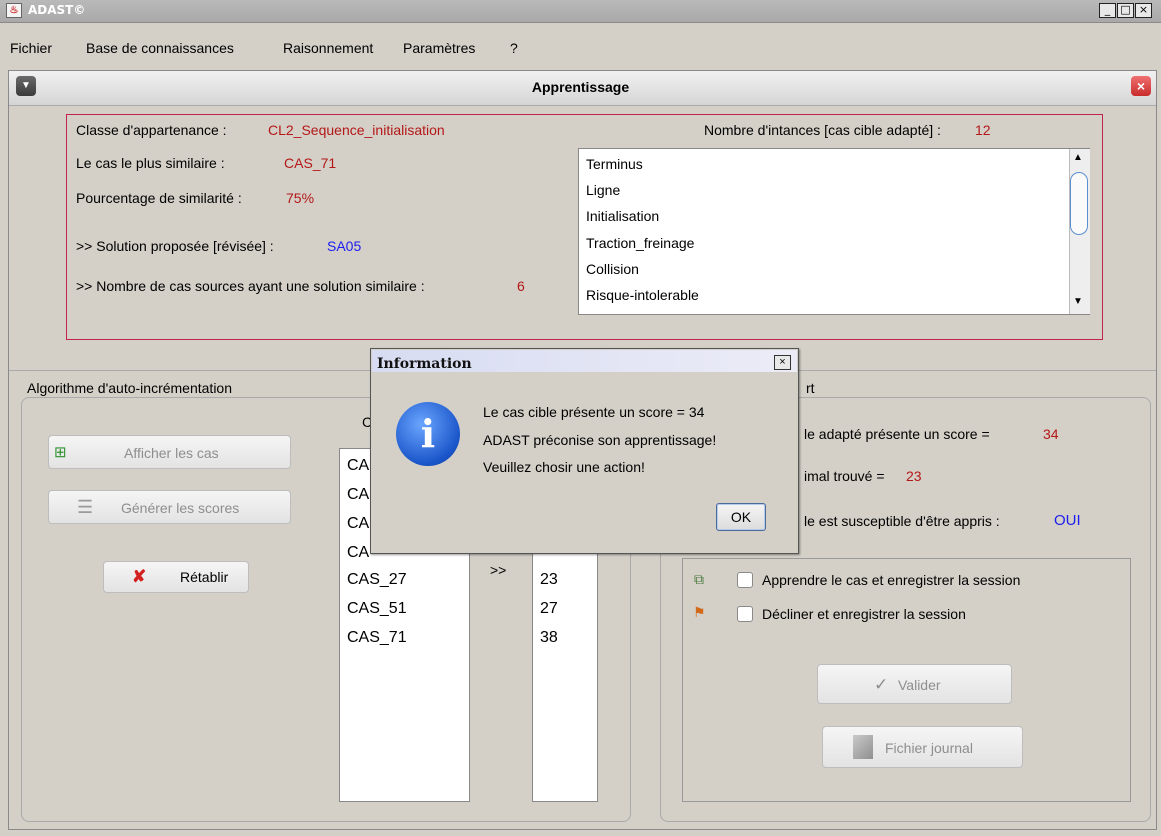 This screenshot has width=1161, height=836. I want to click on classe-label: Classe d'appartenance :, so click(151, 130).